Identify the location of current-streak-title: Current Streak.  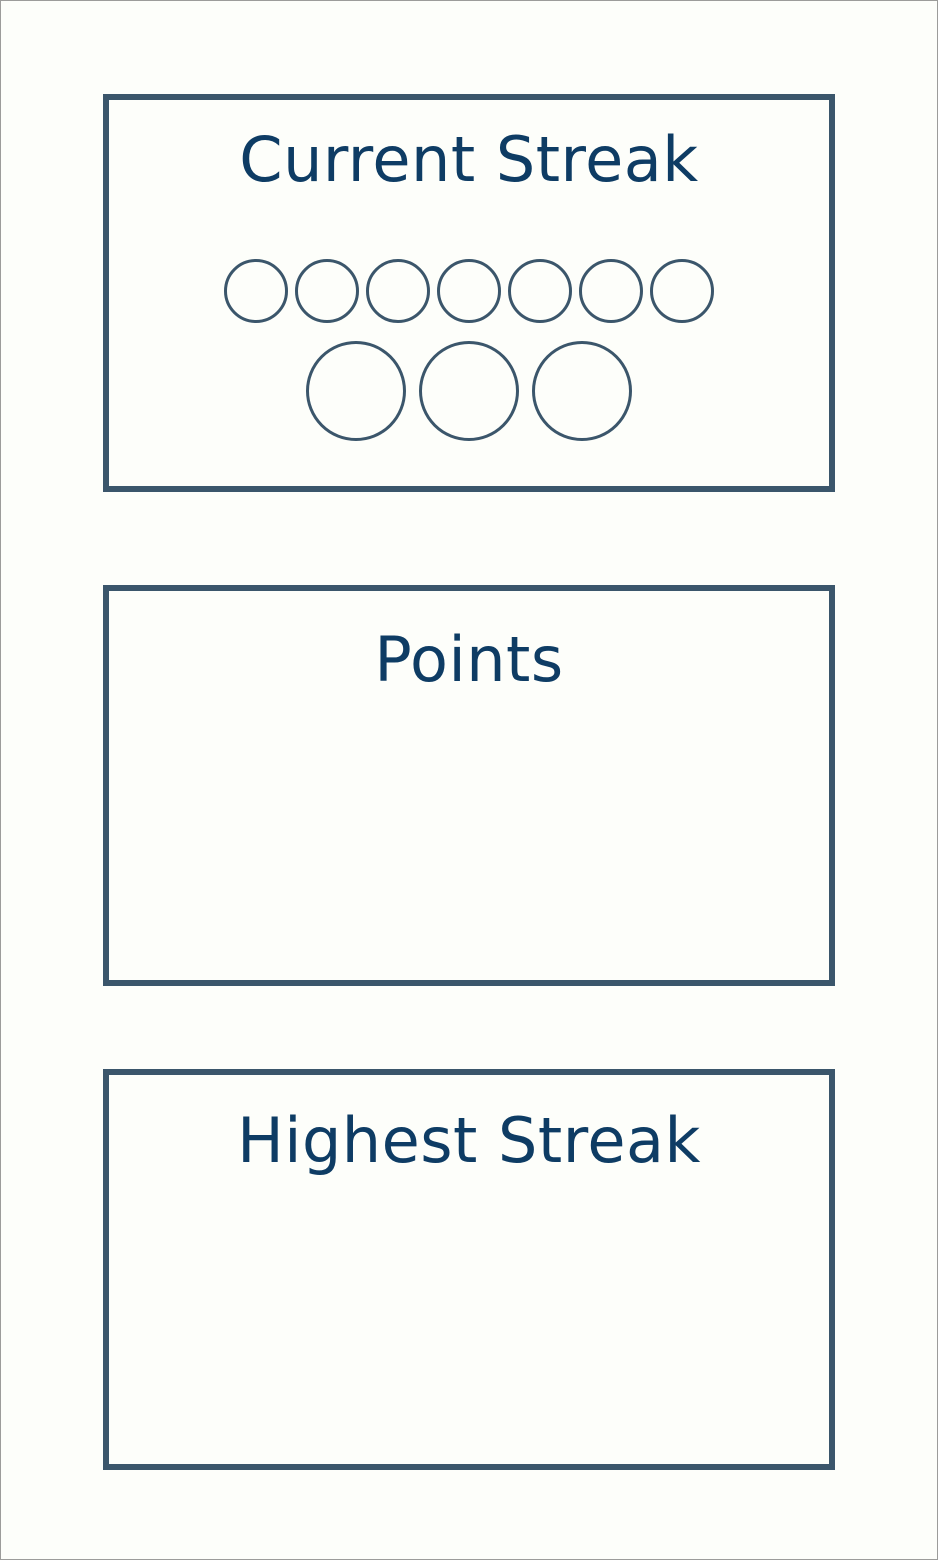
(469, 159).